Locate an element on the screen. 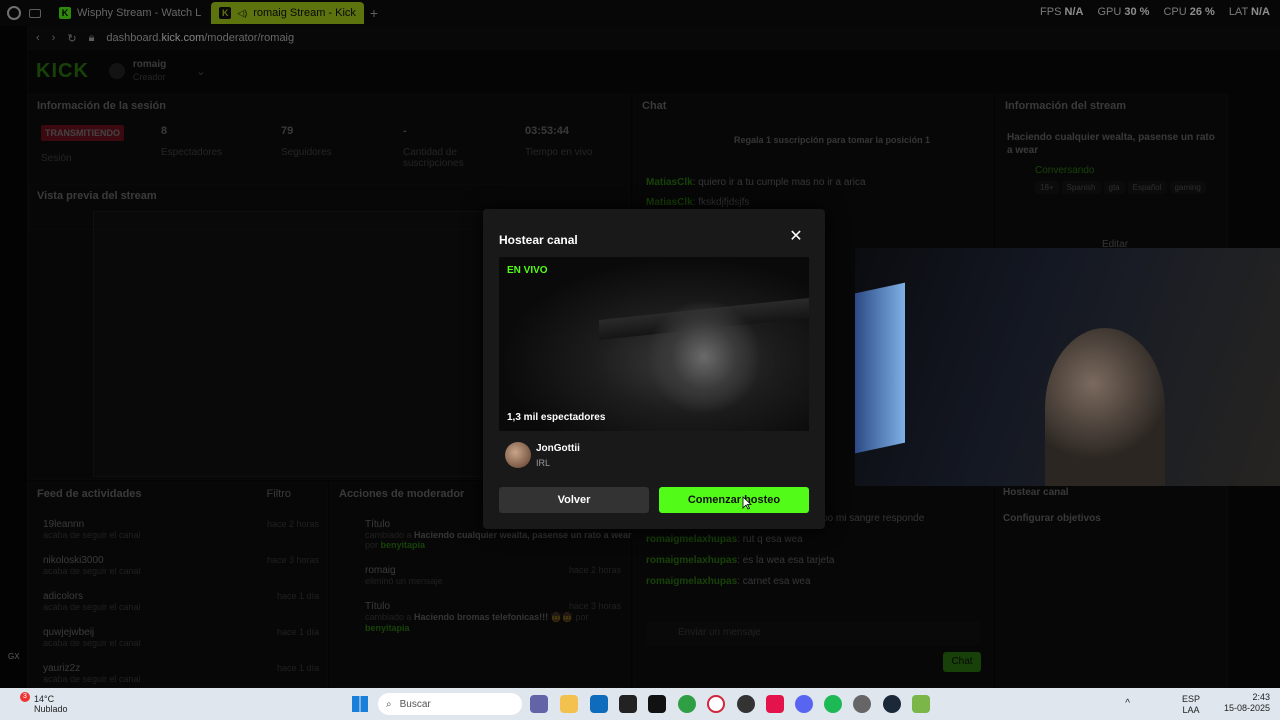  chrome-icon is located at coordinates (687, 704).